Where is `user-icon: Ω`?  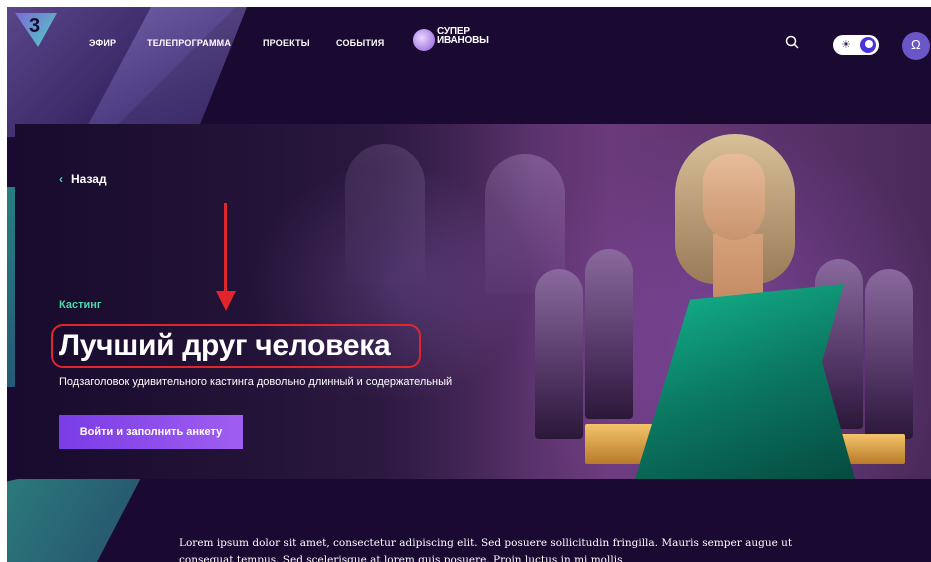
user-icon: Ω is located at coordinates (916, 44).